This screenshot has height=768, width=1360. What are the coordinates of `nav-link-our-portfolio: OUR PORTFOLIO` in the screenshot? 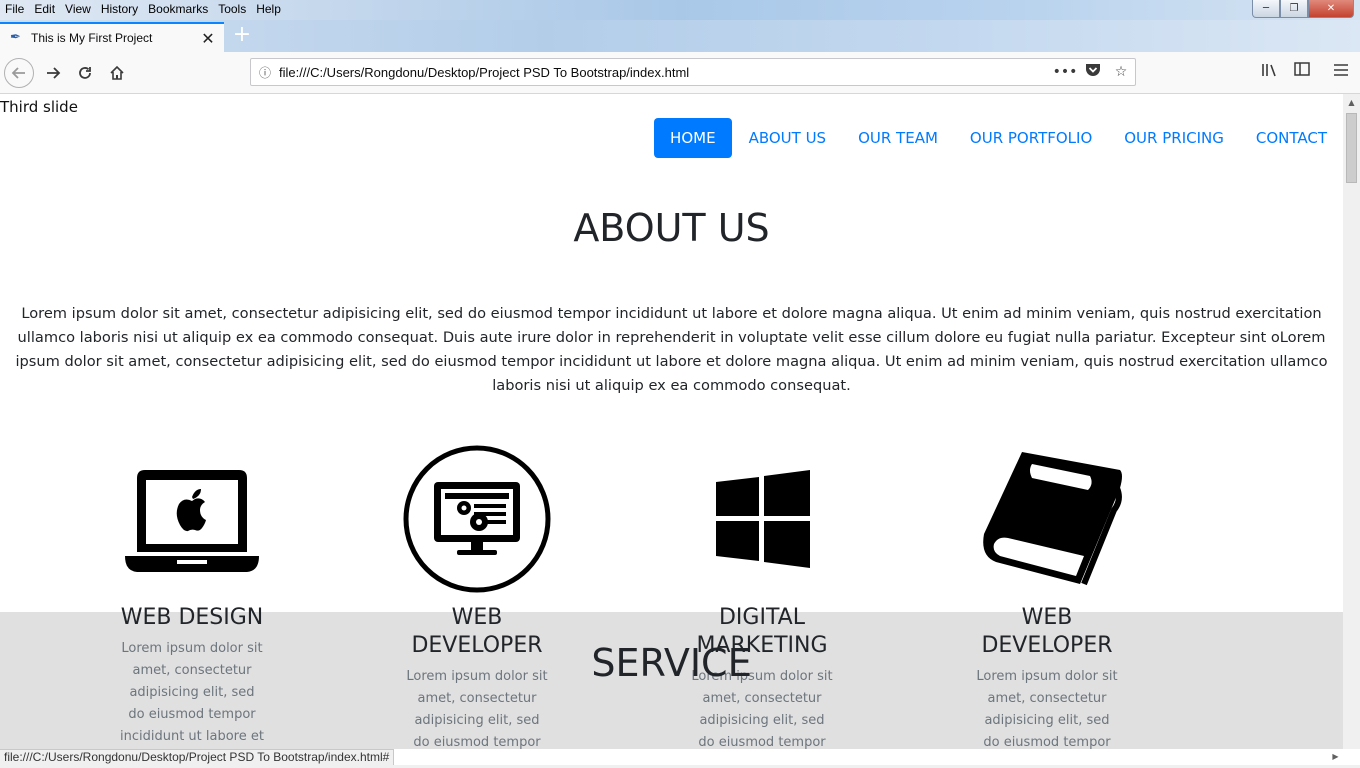 It's located at (1031, 138).